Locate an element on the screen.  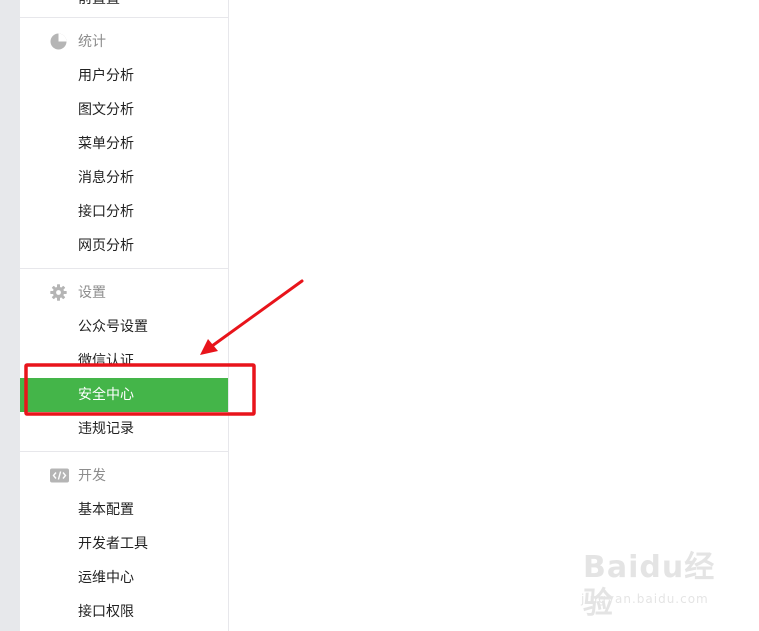
section-header-stats: 统计 is located at coordinates (124, 42).